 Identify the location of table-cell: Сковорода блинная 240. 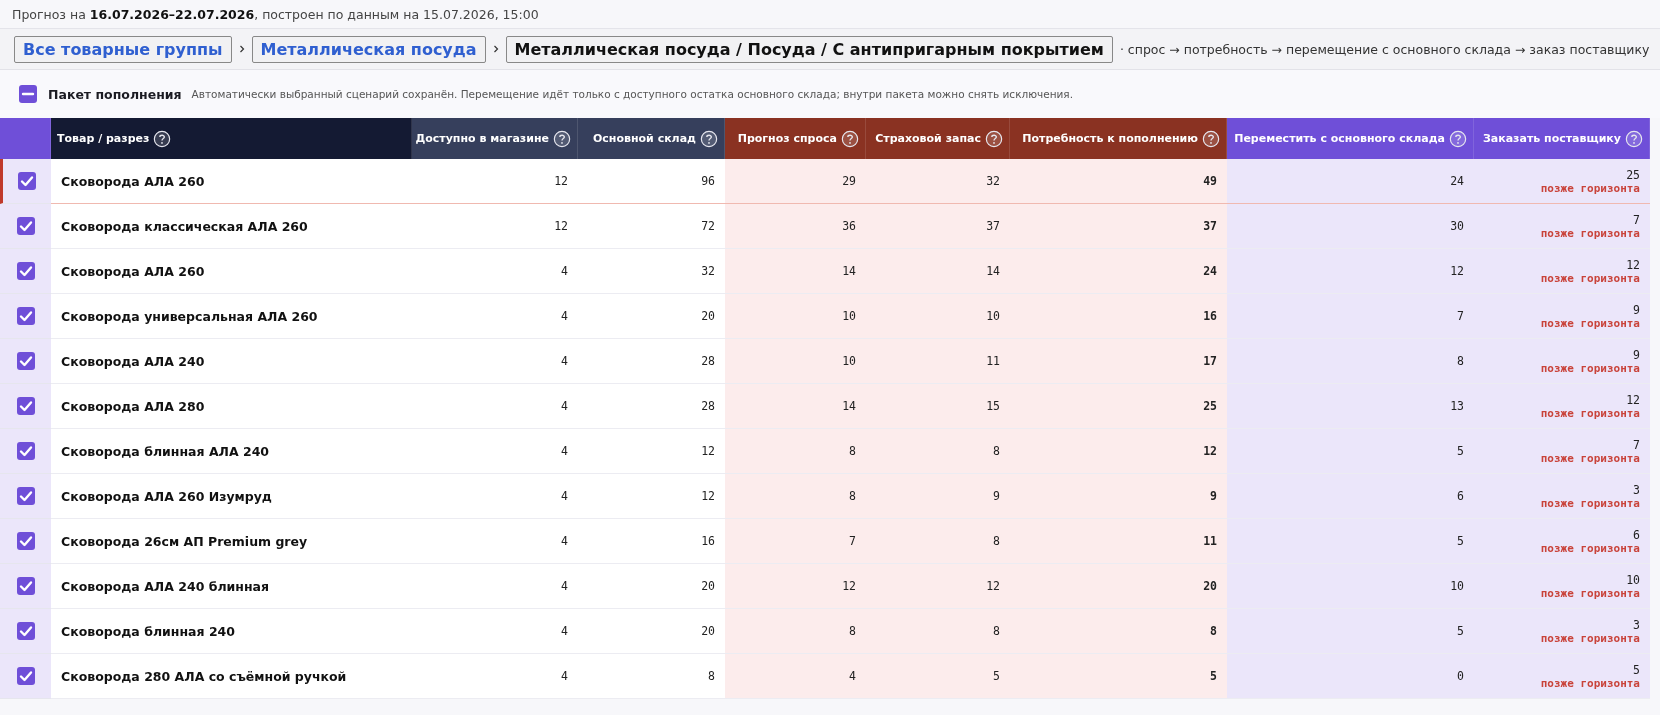
(148, 631).